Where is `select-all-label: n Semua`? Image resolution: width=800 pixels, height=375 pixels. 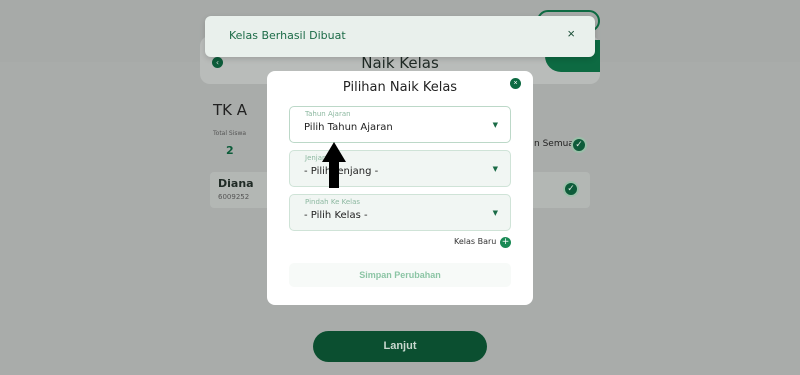 select-all-label: n Semua is located at coordinates (554, 144).